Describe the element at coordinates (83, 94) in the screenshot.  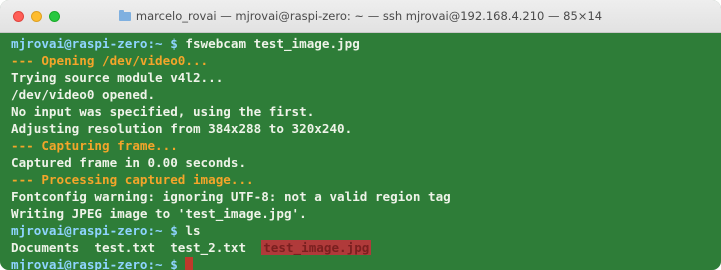
I see `output-text: /dev/video0 opened.` at that location.